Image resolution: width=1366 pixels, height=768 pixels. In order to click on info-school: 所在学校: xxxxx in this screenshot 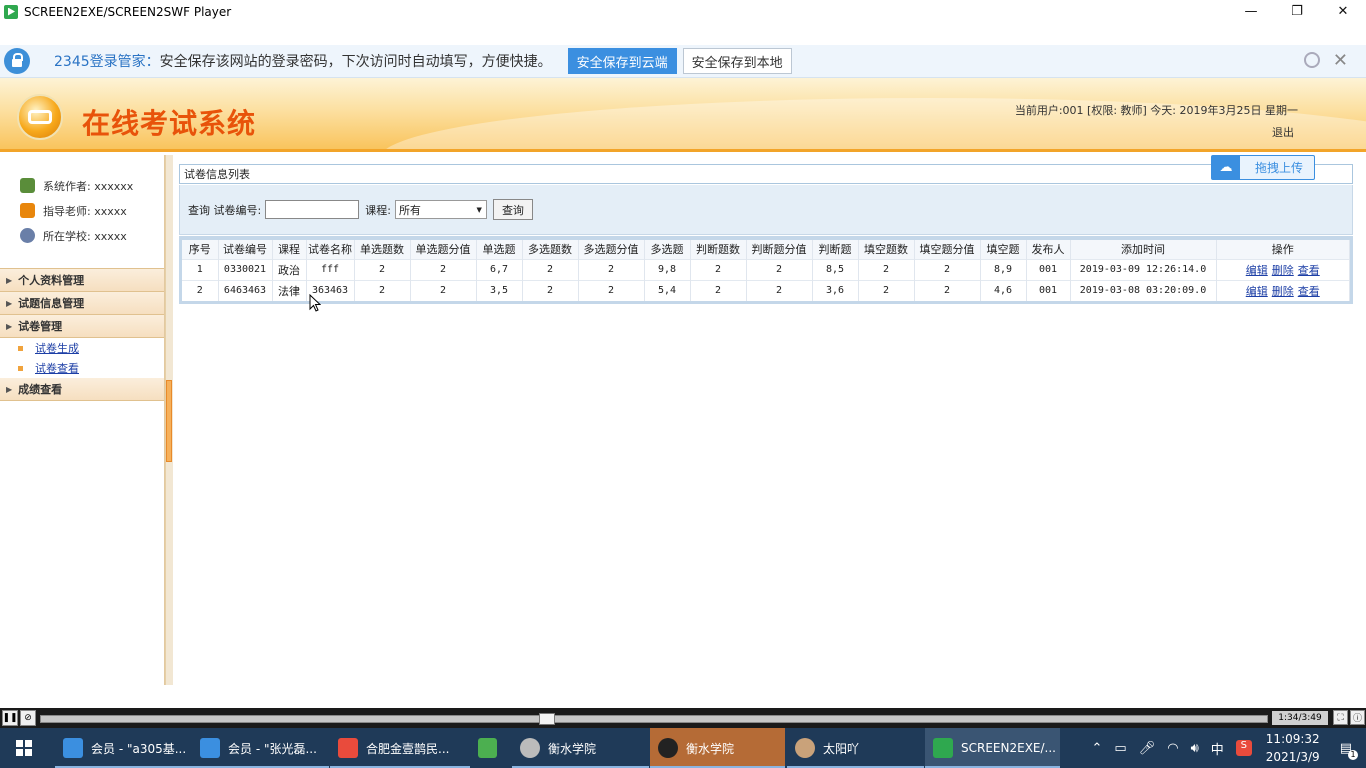, I will do `click(82, 235)`.